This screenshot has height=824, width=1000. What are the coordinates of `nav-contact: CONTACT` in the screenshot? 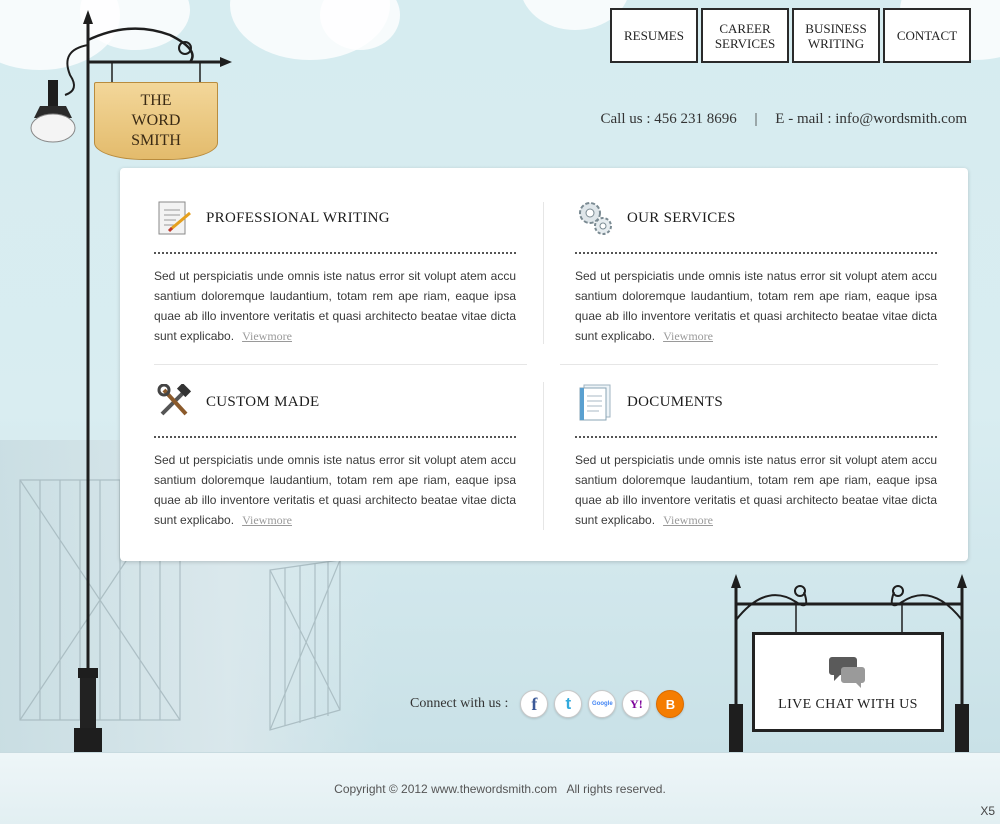 It's located at (927, 35).